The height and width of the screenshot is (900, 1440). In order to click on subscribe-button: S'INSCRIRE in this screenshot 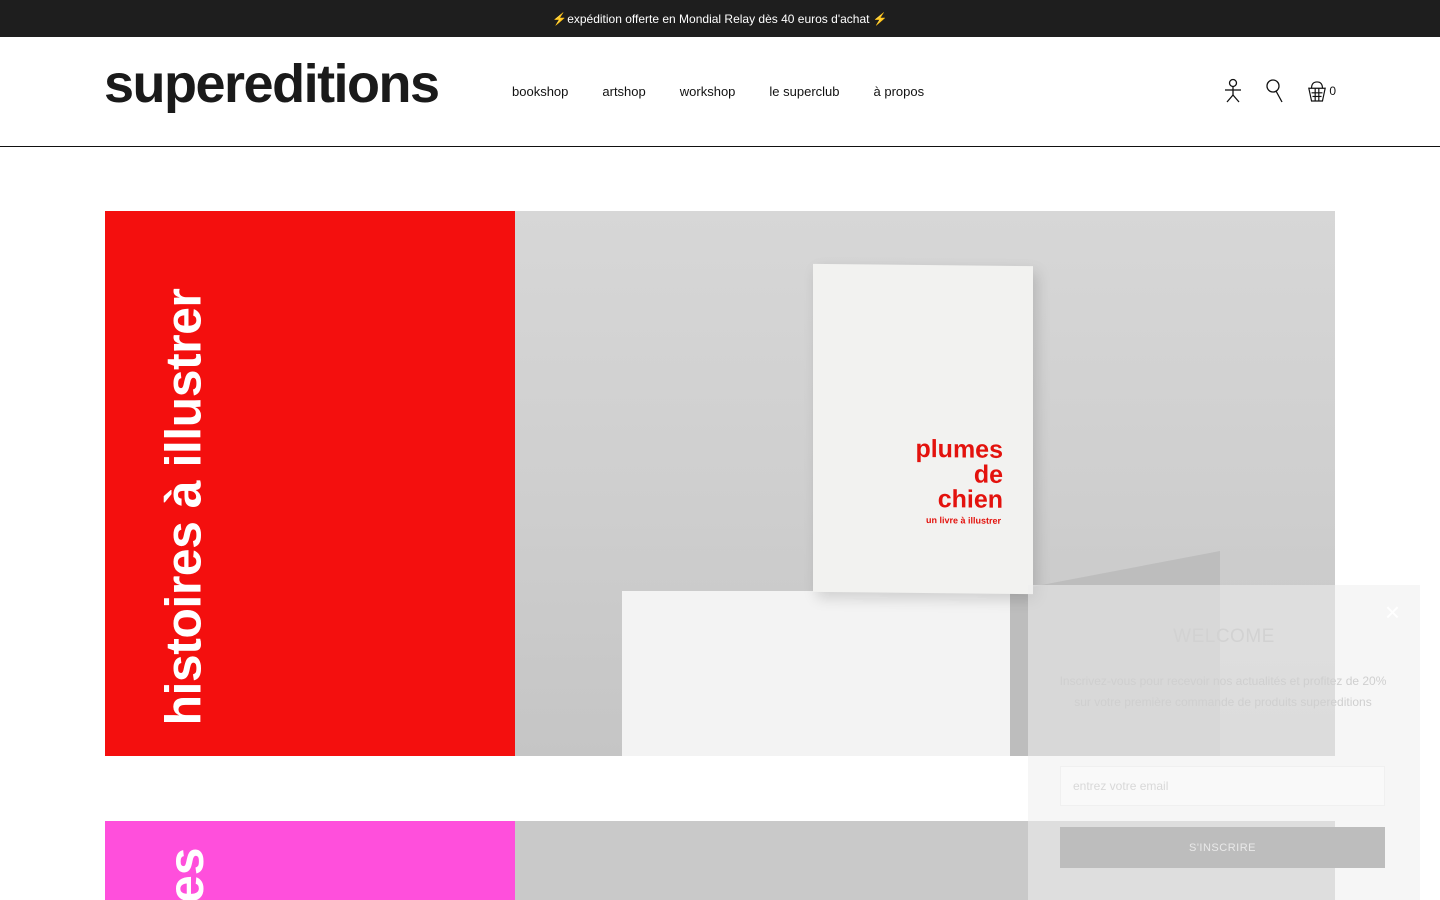, I will do `click(1222, 847)`.